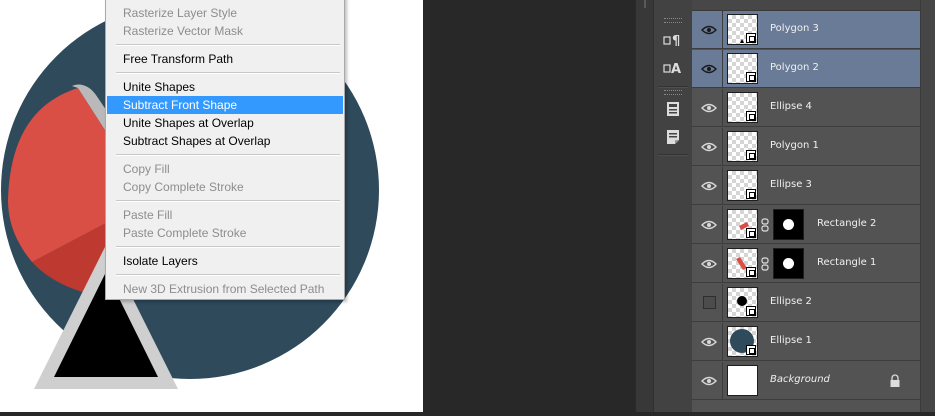  I want to click on layer-row-ellipse-3: Ellipse 3, so click(806, 186).